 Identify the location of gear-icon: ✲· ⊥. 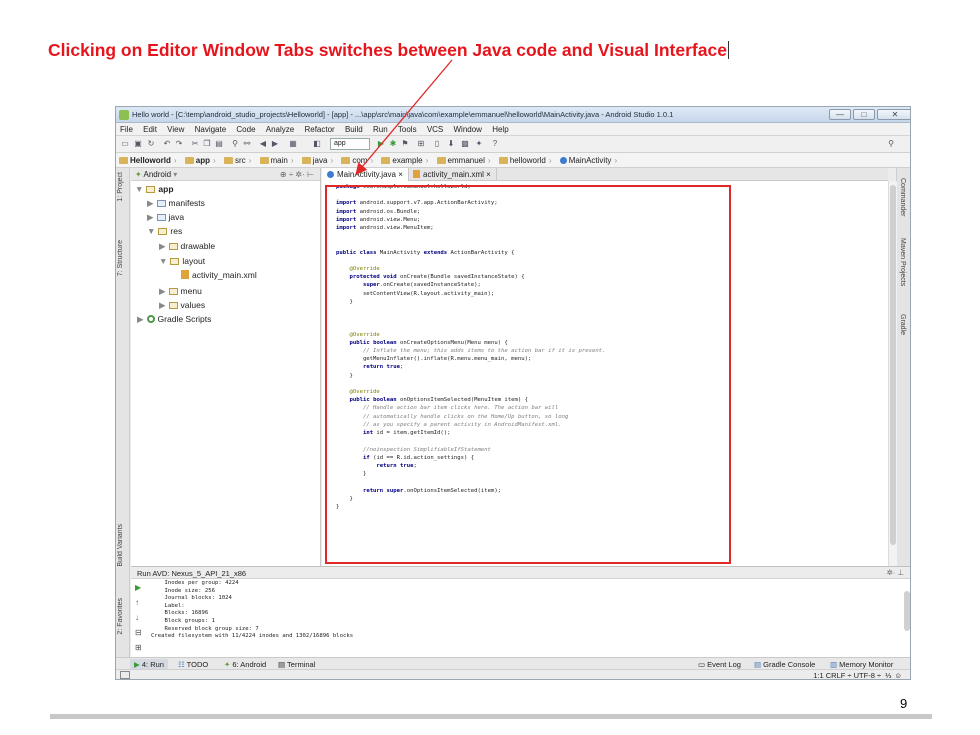
(895, 572).